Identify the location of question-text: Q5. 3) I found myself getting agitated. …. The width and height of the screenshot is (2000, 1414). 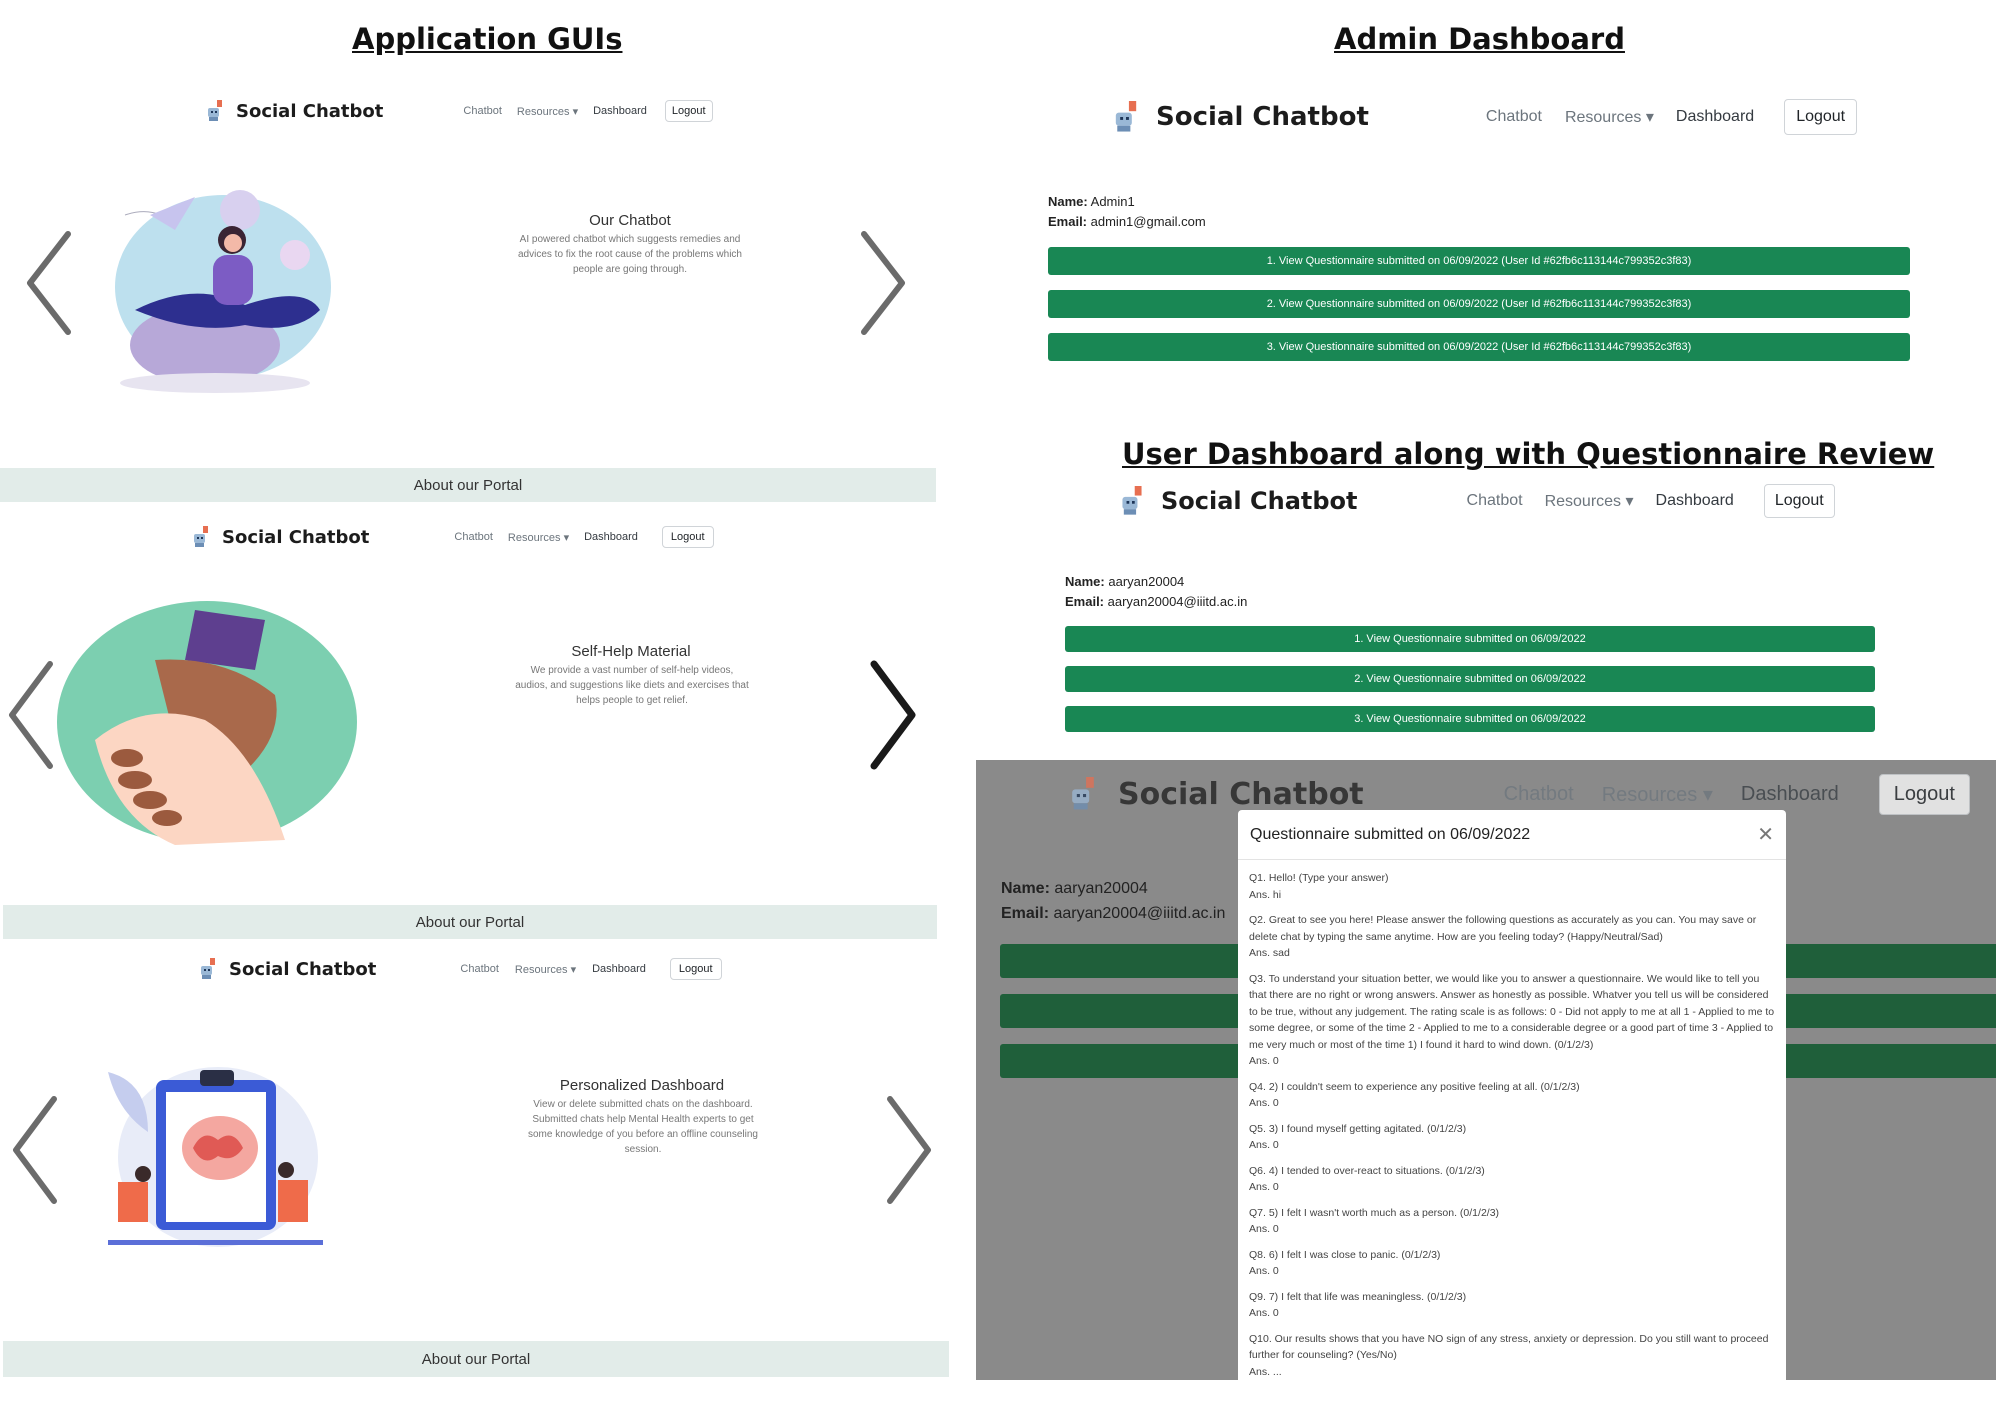
(1358, 1128).